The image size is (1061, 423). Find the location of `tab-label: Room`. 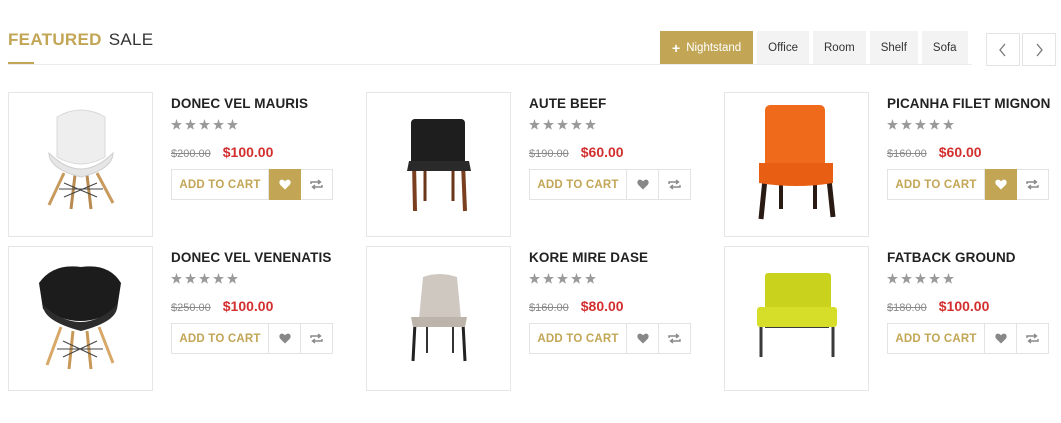

tab-label: Room is located at coordinates (839, 47).